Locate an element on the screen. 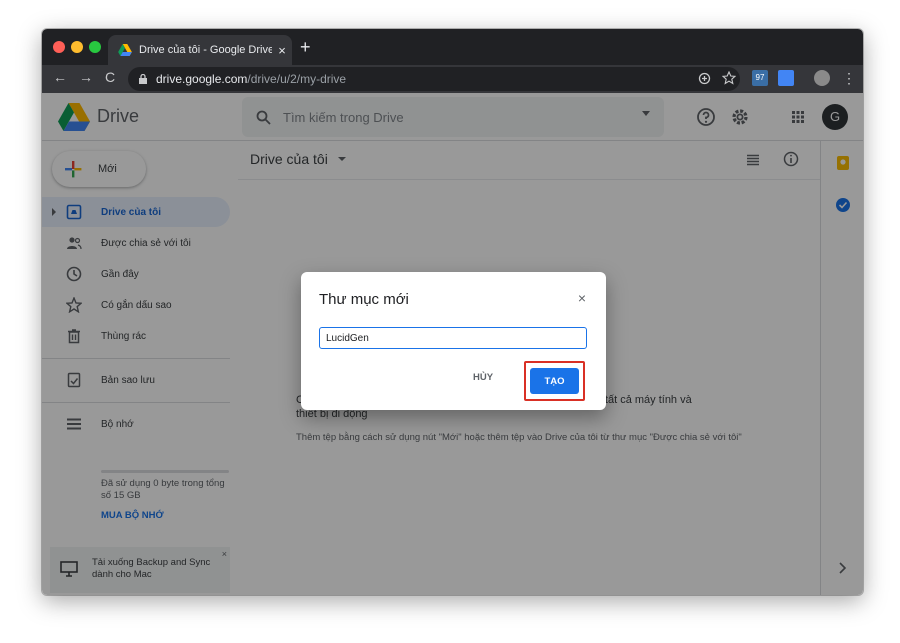 The height and width of the screenshot is (643, 900). dialog-title: Thư mục mới is located at coordinates (364, 299).